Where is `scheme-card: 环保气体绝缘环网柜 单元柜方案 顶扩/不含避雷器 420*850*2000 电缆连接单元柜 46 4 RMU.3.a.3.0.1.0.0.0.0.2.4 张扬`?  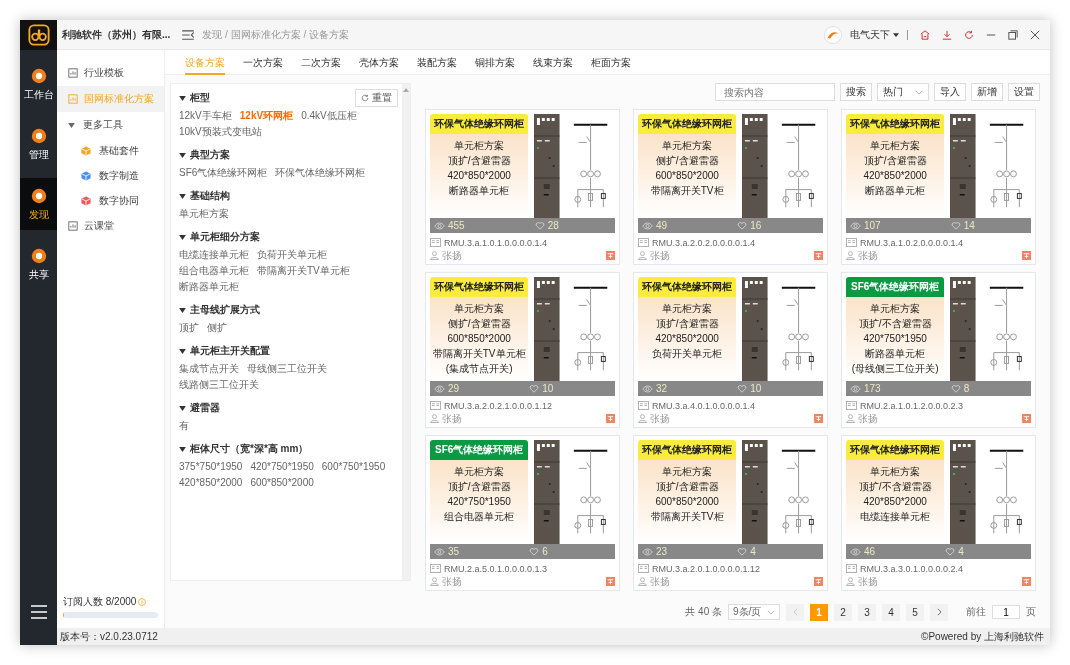 scheme-card: 环保气体绝缘环网柜 单元柜方案 顶扩/不含避雷器 420*850*2000 电缆连接单元柜 46 4 RMU.3.a.3.0.1.0.0.0.0.2.4 张扬 is located at coordinates (938, 513).